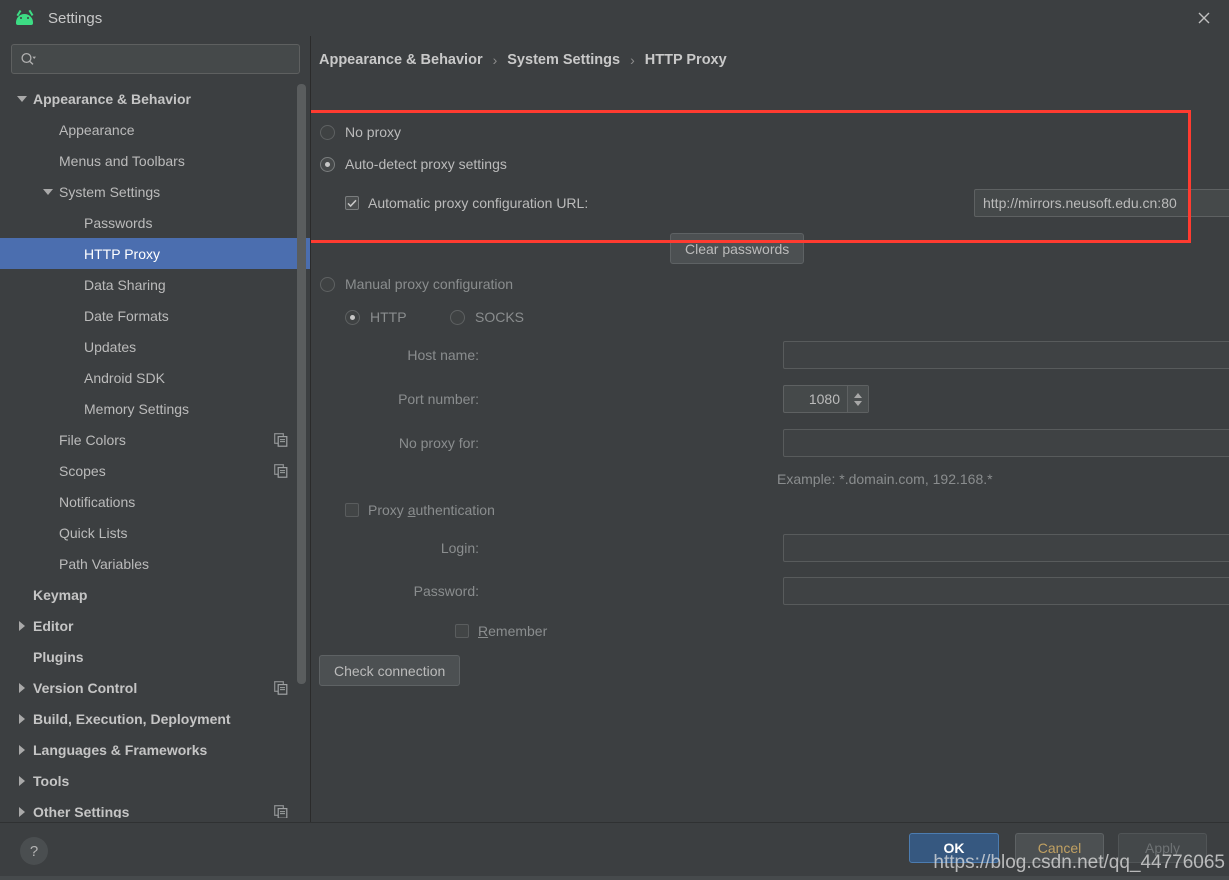 The width and height of the screenshot is (1229, 880). Describe the element at coordinates (455, 510) in the screenshot. I see `proxy-auth-label-post: uthentication` at that location.